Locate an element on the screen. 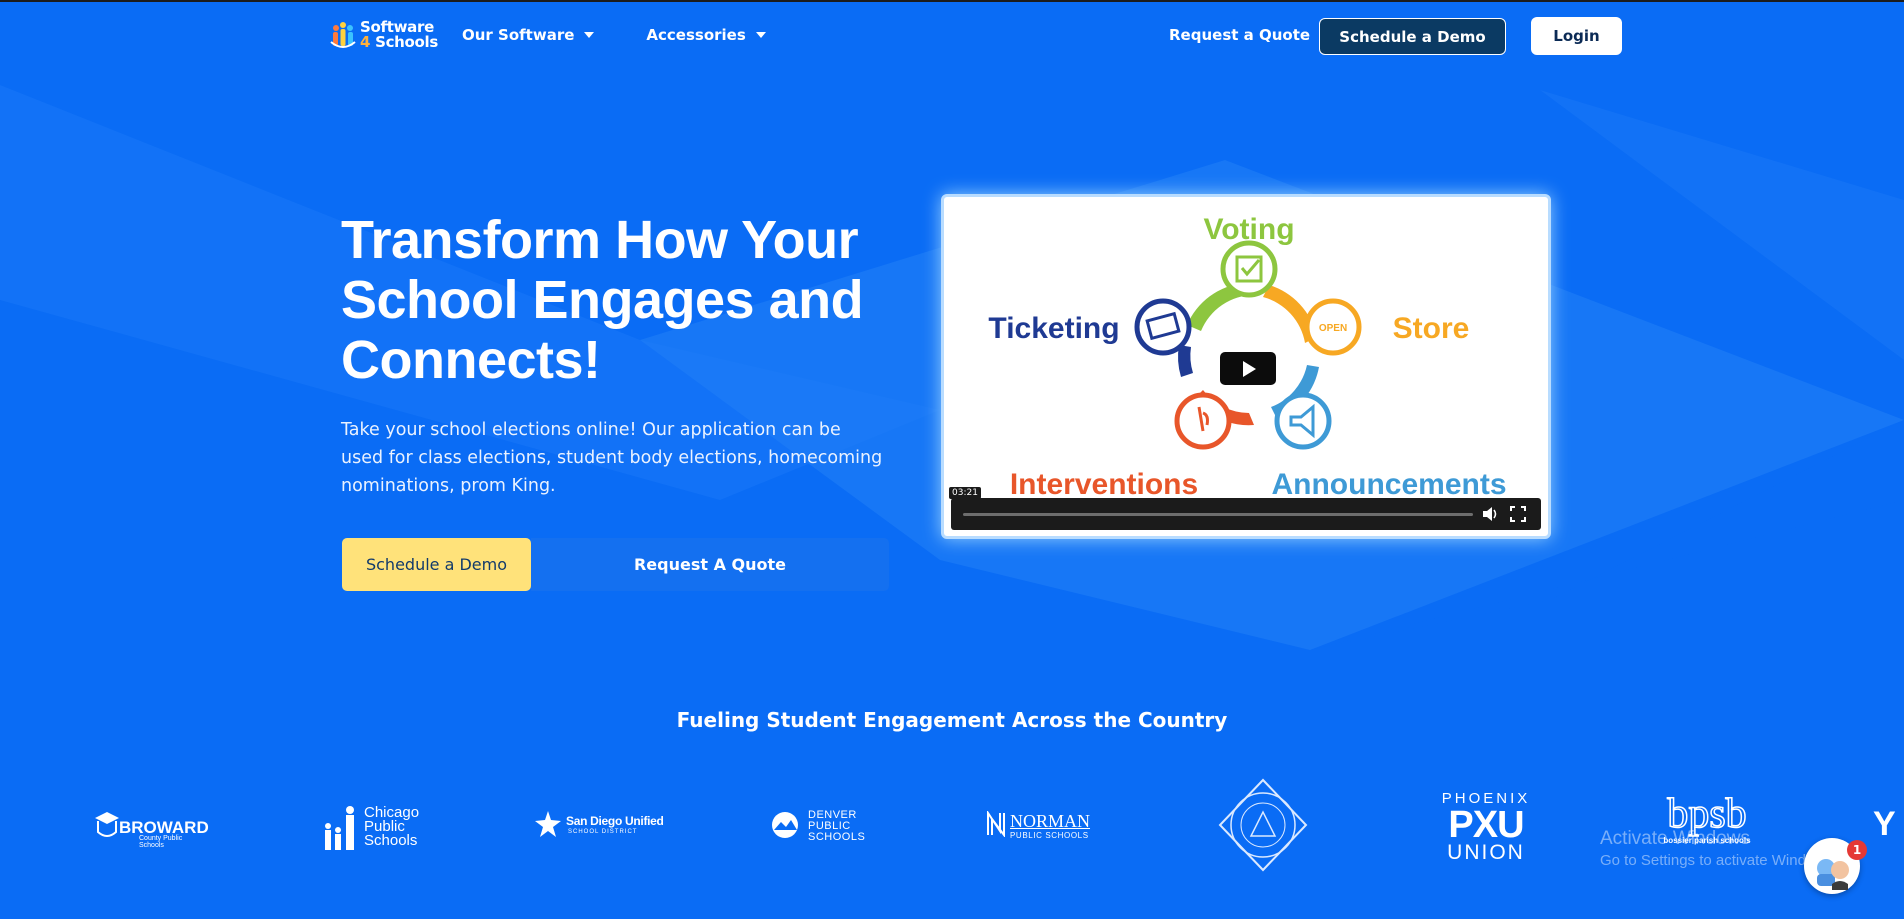 This screenshot has height=919, width=1904. brand-line2: 4 Schools is located at coordinates (399, 42).